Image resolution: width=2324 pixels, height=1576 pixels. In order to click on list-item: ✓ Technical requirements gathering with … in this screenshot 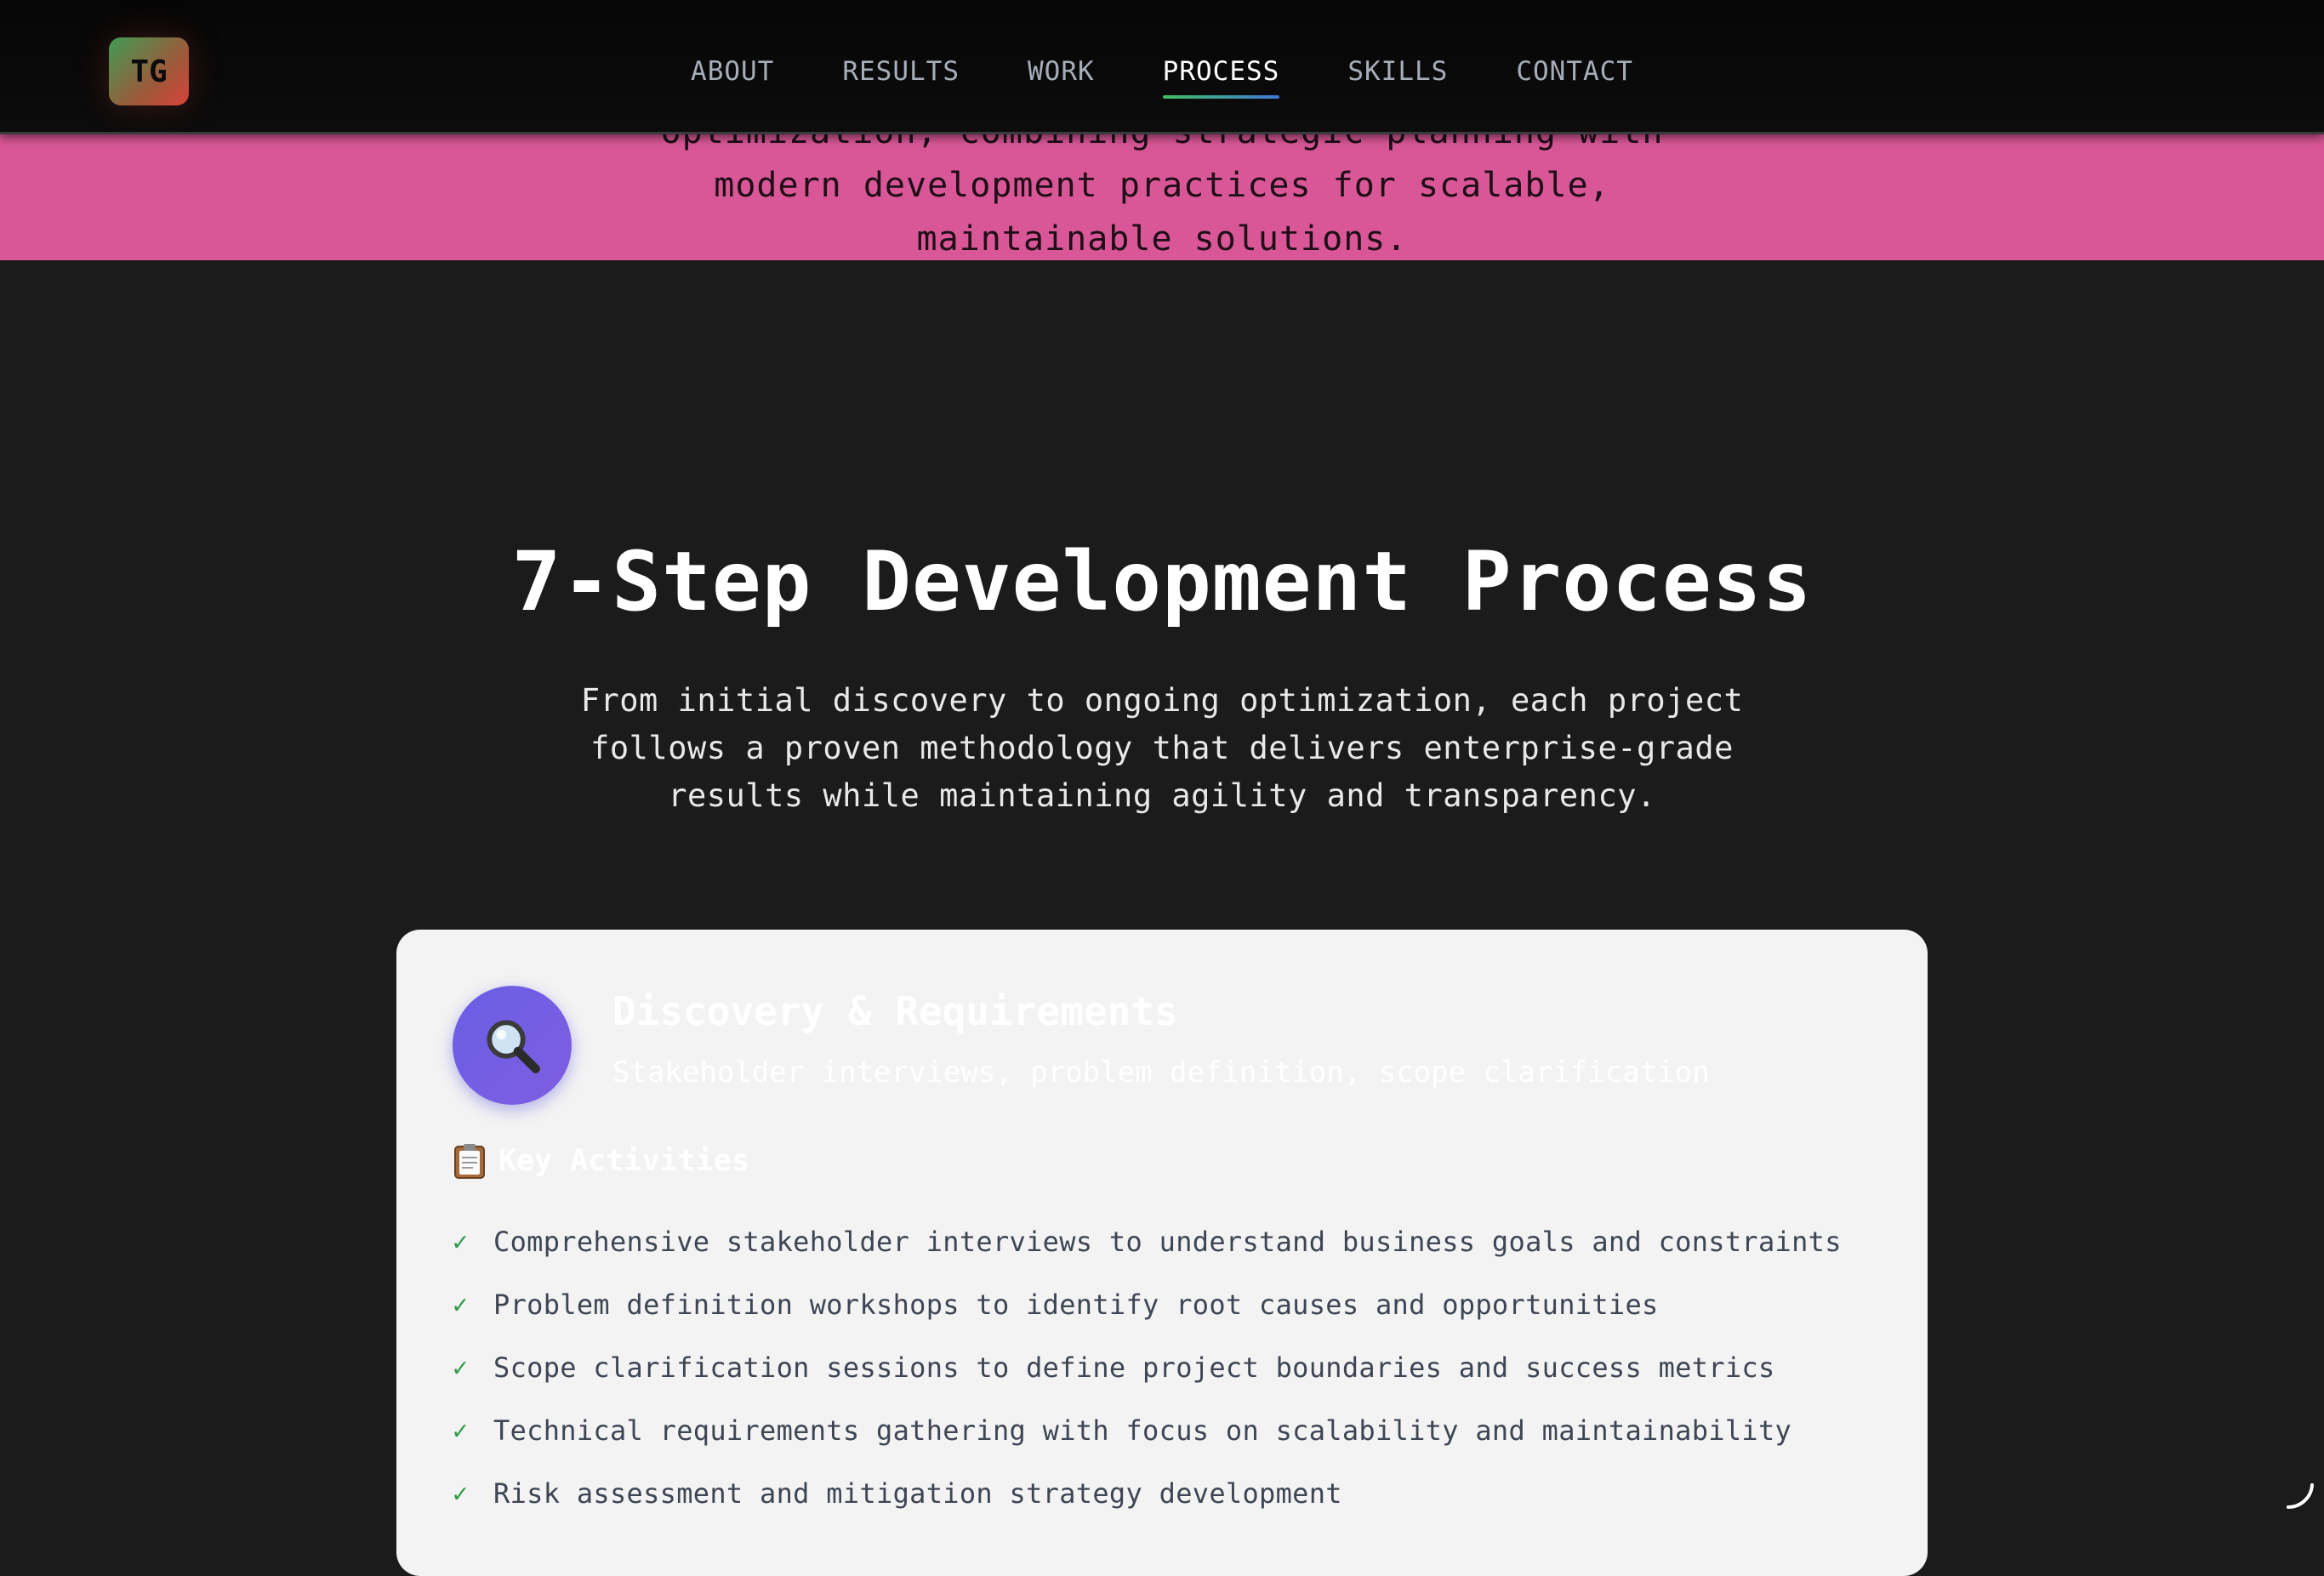, I will do `click(1147, 1430)`.